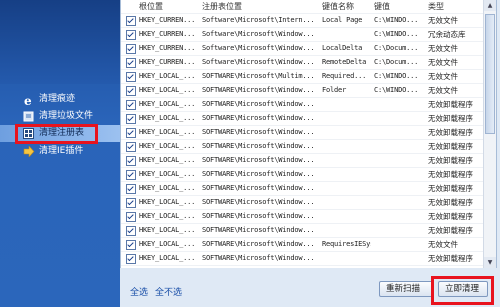 The width and height of the screenshot is (500, 307). What do you see at coordinates (406, 289) in the screenshot?
I see `rescan-button: 重新扫描` at bounding box center [406, 289].